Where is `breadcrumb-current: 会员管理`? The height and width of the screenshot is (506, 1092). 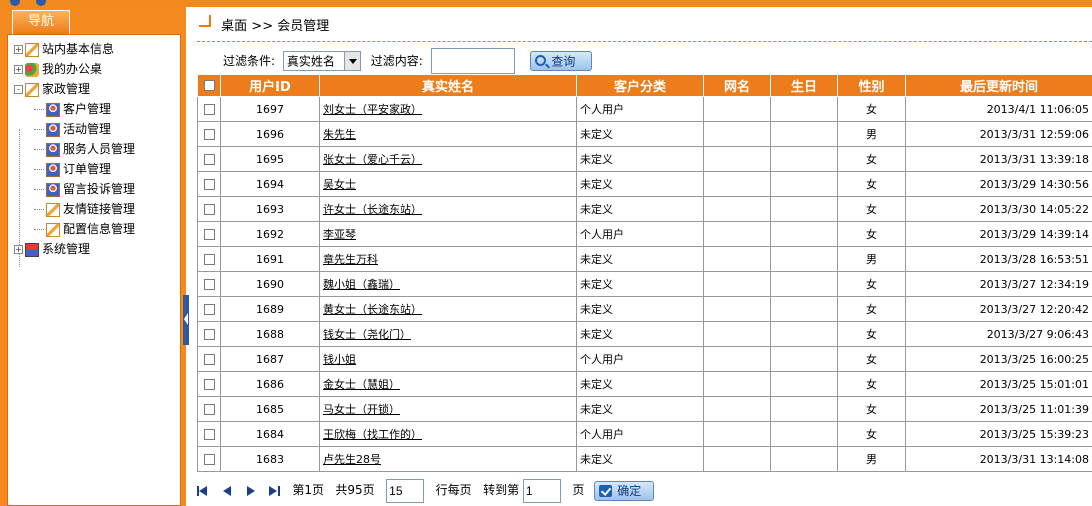
breadcrumb-current: 会员管理 is located at coordinates (303, 26).